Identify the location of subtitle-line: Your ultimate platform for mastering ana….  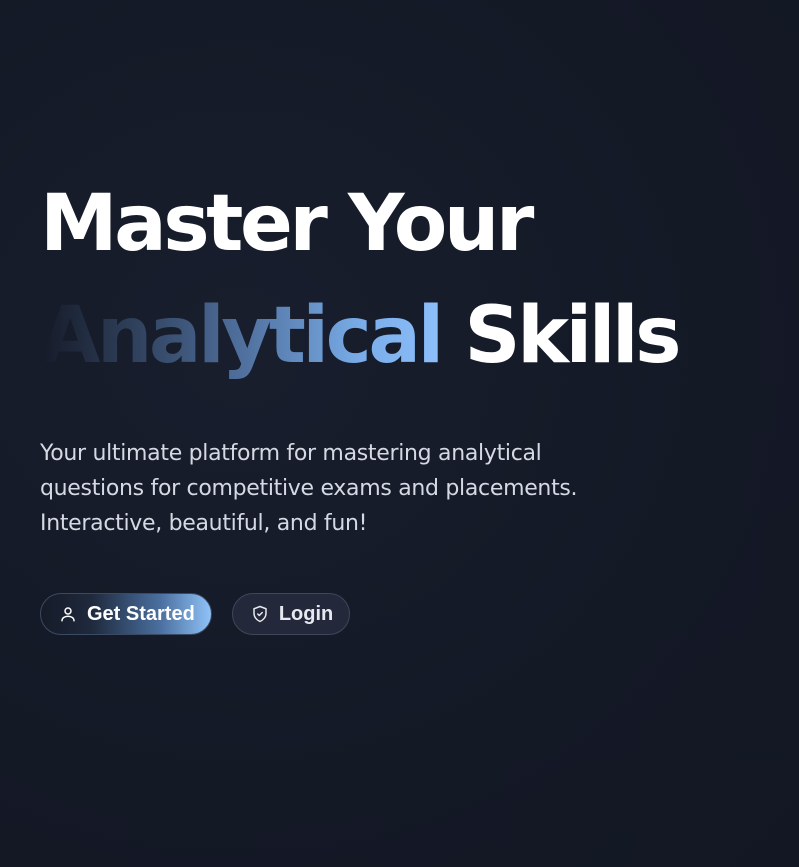
(291, 453).